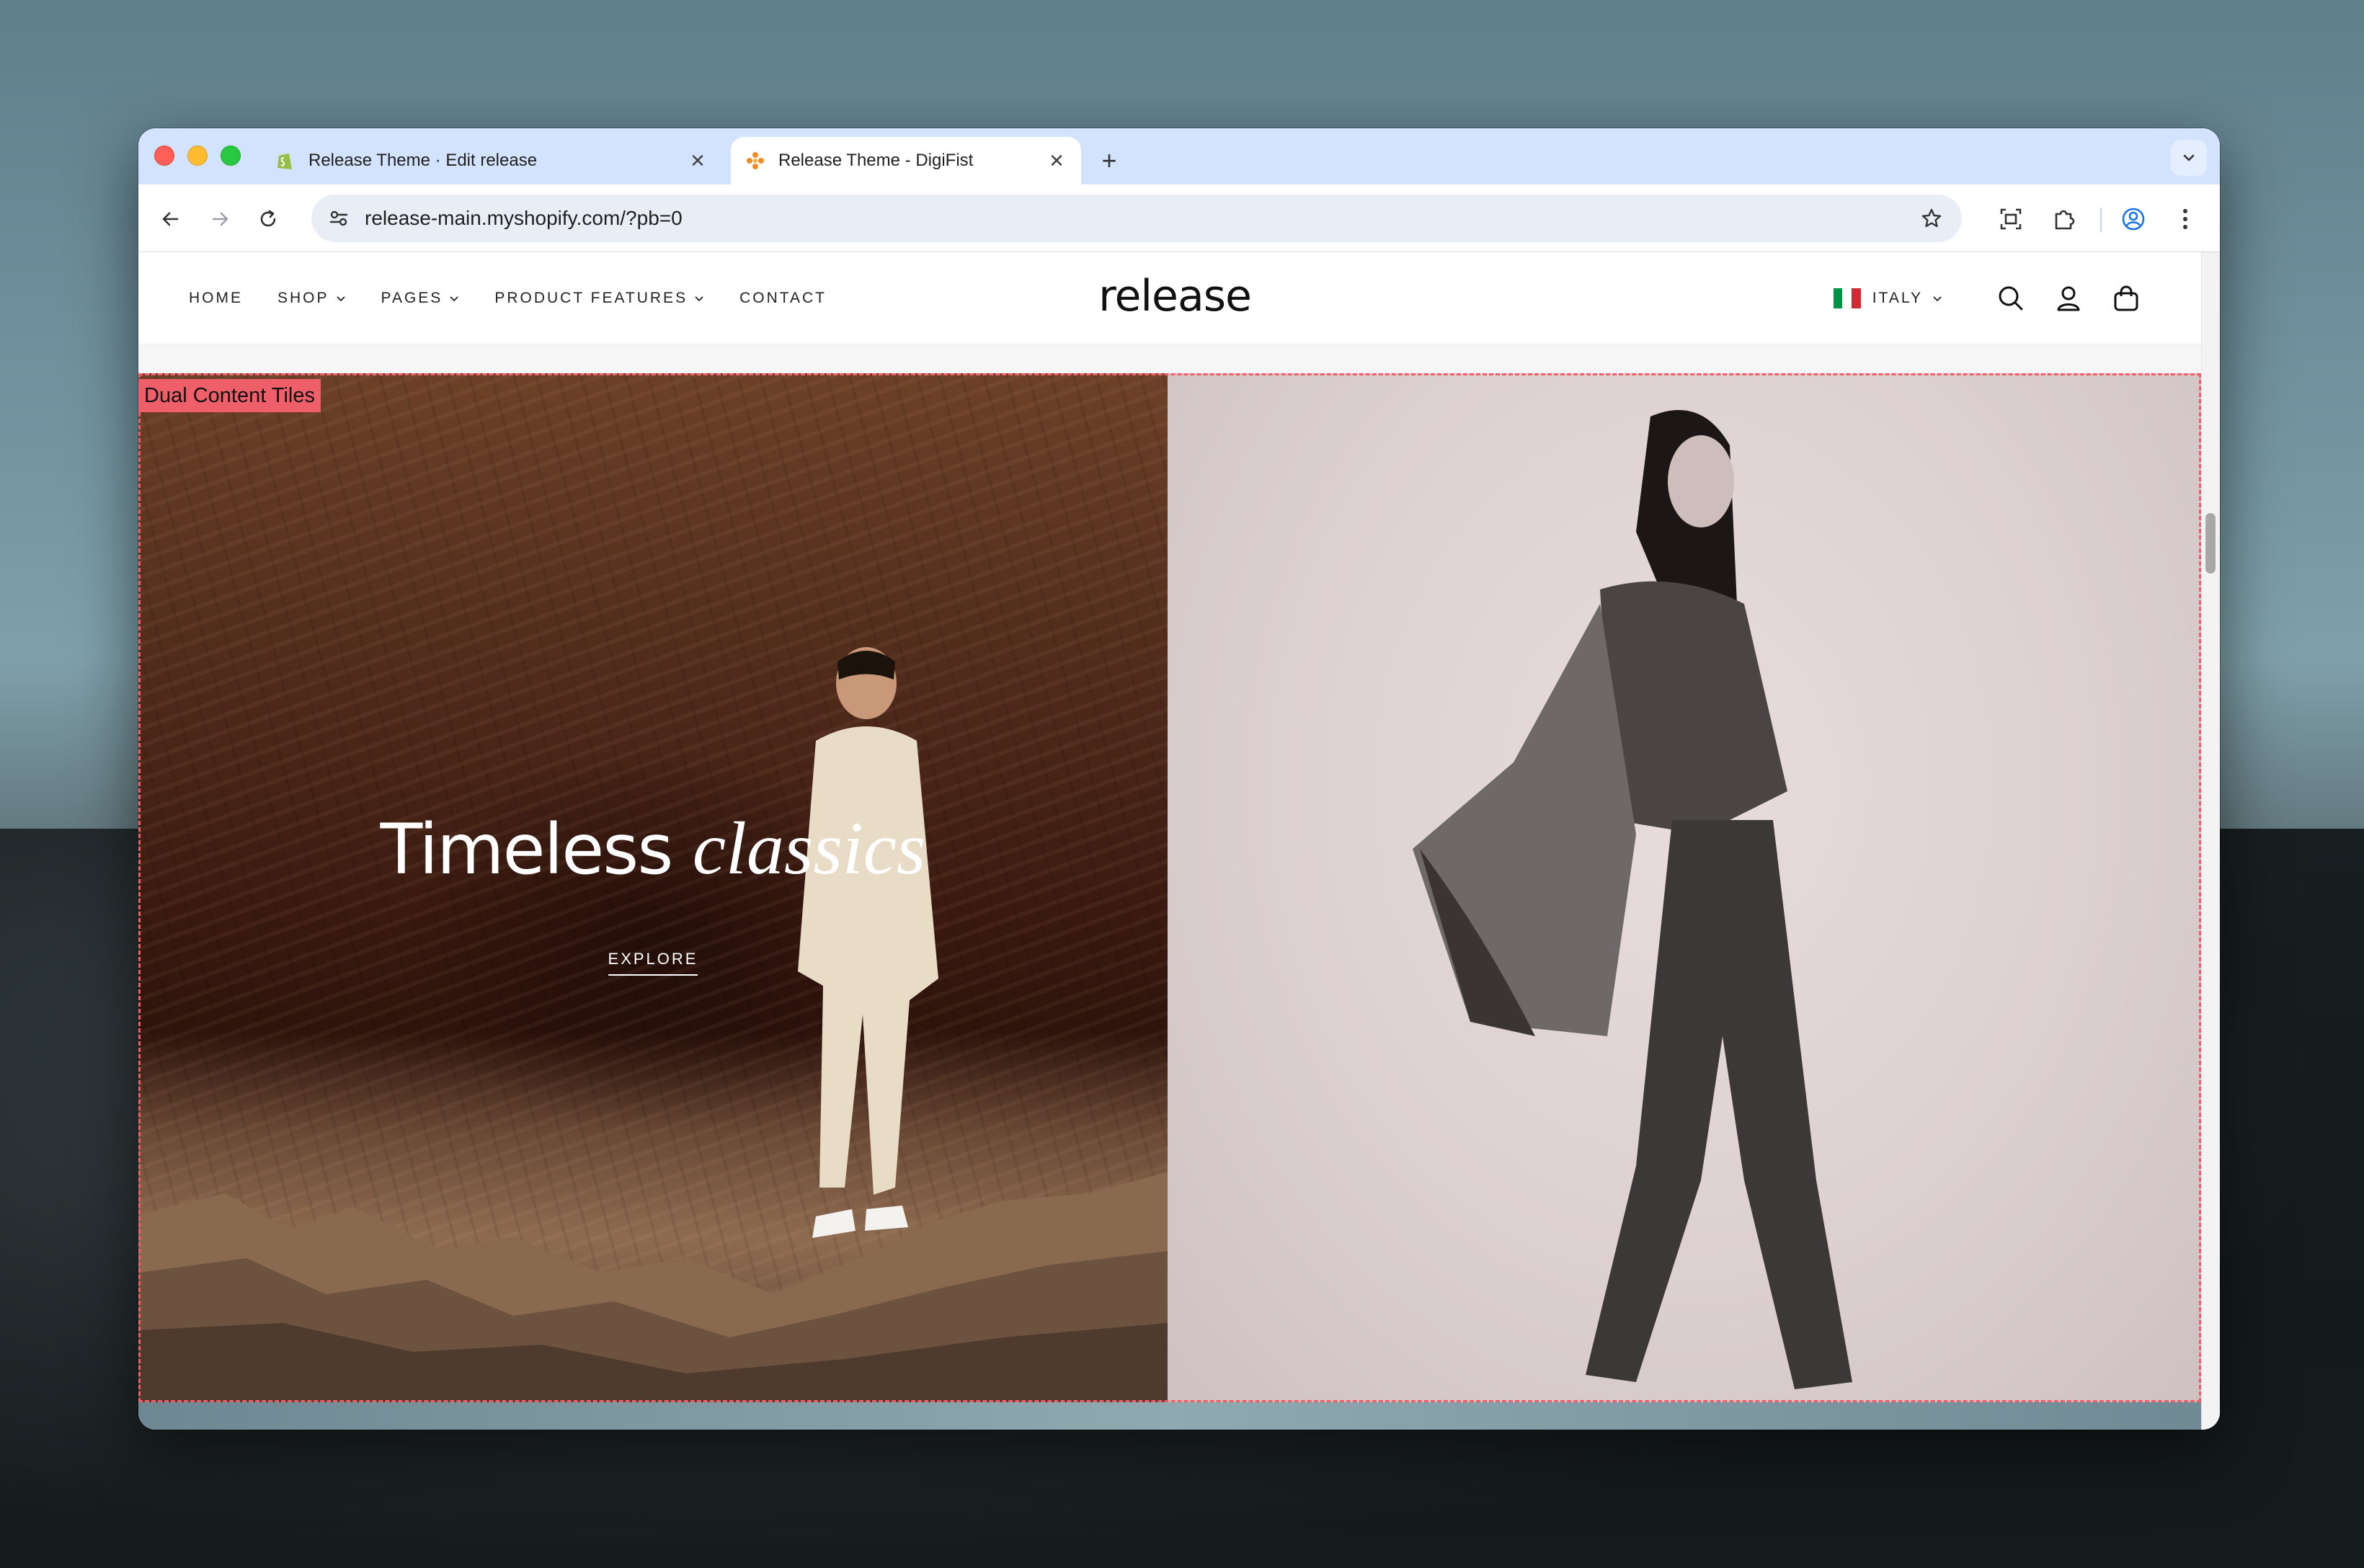 The image size is (2364, 1568). What do you see at coordinates (2189, 158) in the screenshot?
I see `tab-search-icon` at bounding box center [2189, 158].